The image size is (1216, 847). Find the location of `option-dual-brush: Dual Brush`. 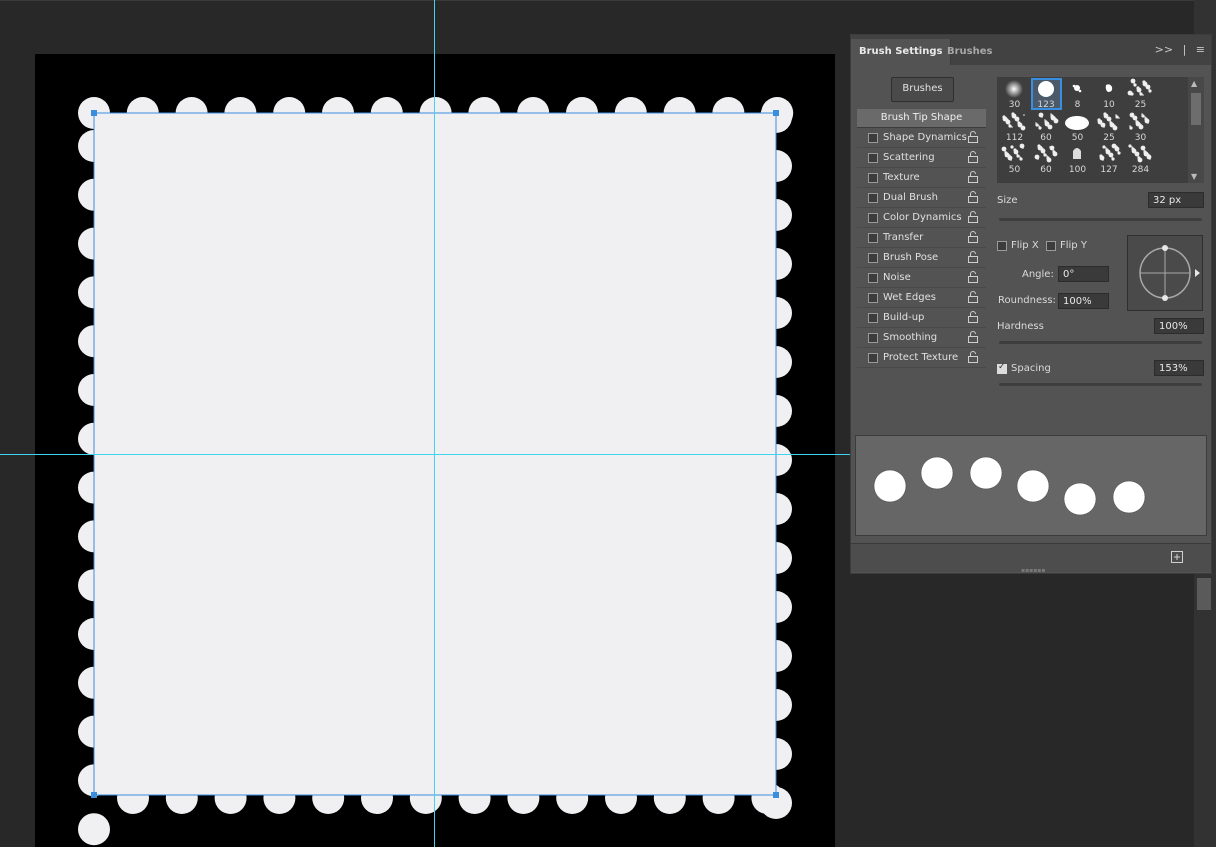

option-dual-brush: Dual Brush is located at coordinates (921, 198).